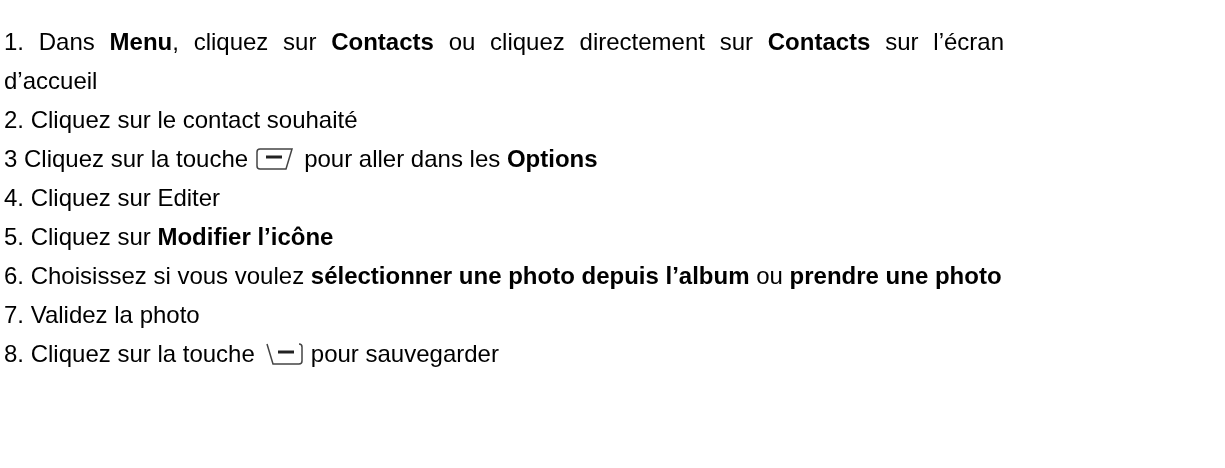 The height and width of the screenshot is (468, 1225). I want to click on instruction-text: pour sauvegarder, so click(404, 354).